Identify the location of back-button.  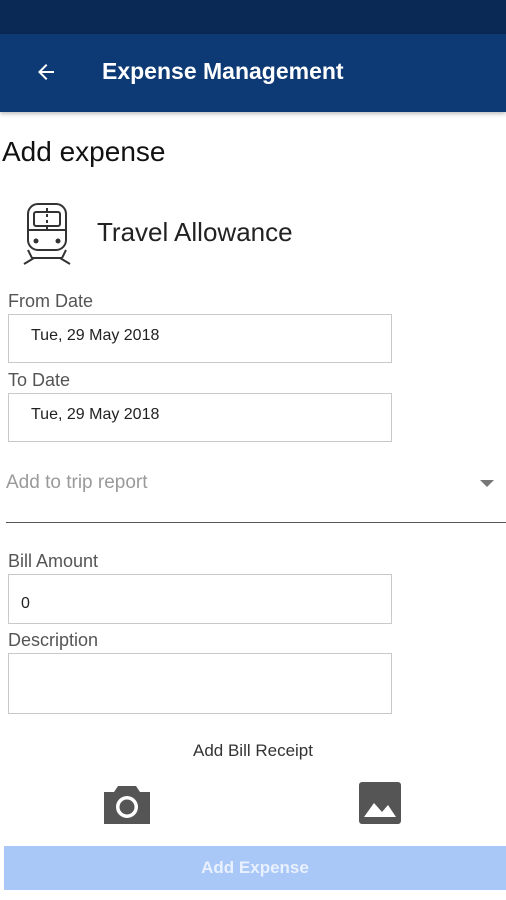
(46, 72).